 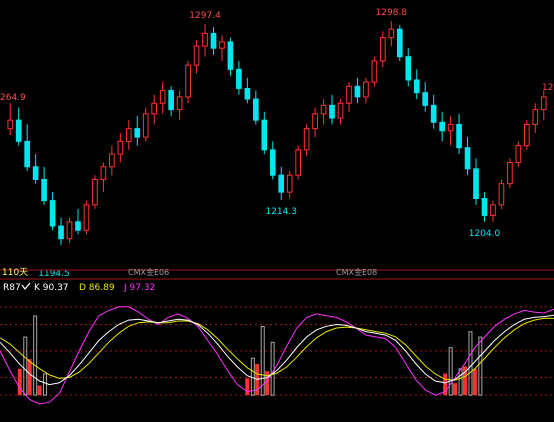 I want to click on price-annotation: 122, so click(x=548, y=88).